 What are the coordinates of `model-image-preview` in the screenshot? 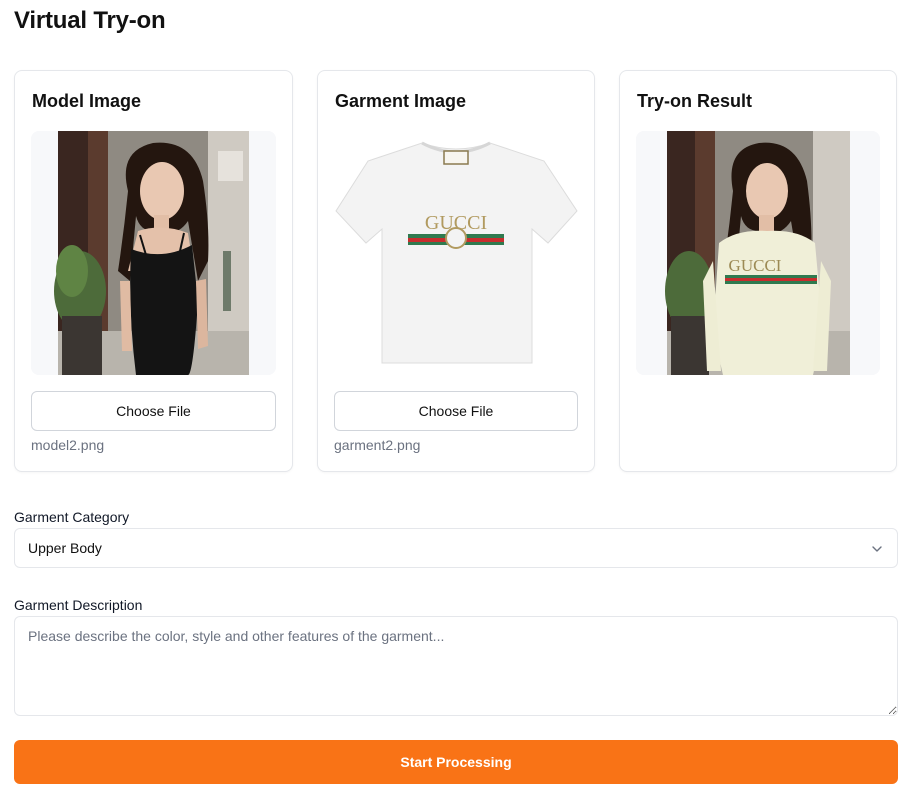 It's located at (153, 253).